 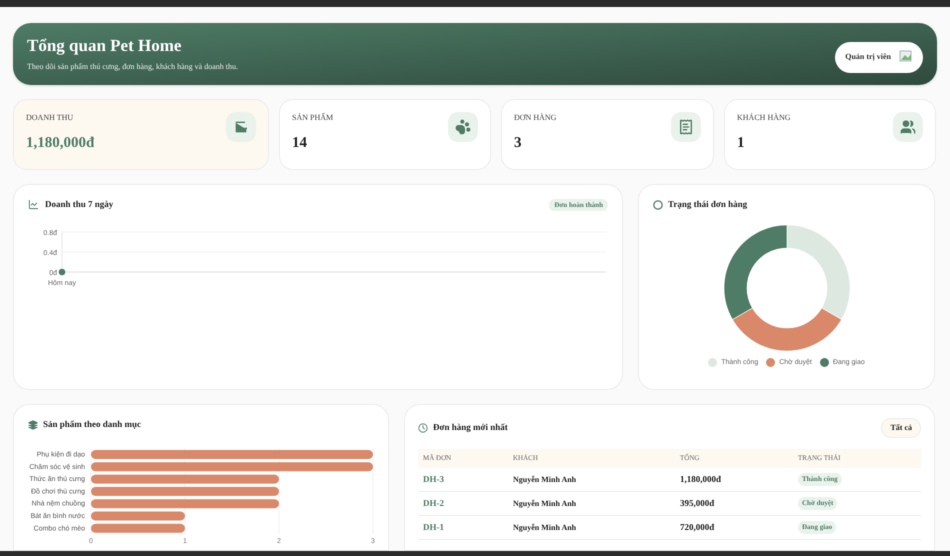 What do you see at coordinates (658, 205) in the screenshot?
I see `circle-icon` at bounding box center [658, 205].